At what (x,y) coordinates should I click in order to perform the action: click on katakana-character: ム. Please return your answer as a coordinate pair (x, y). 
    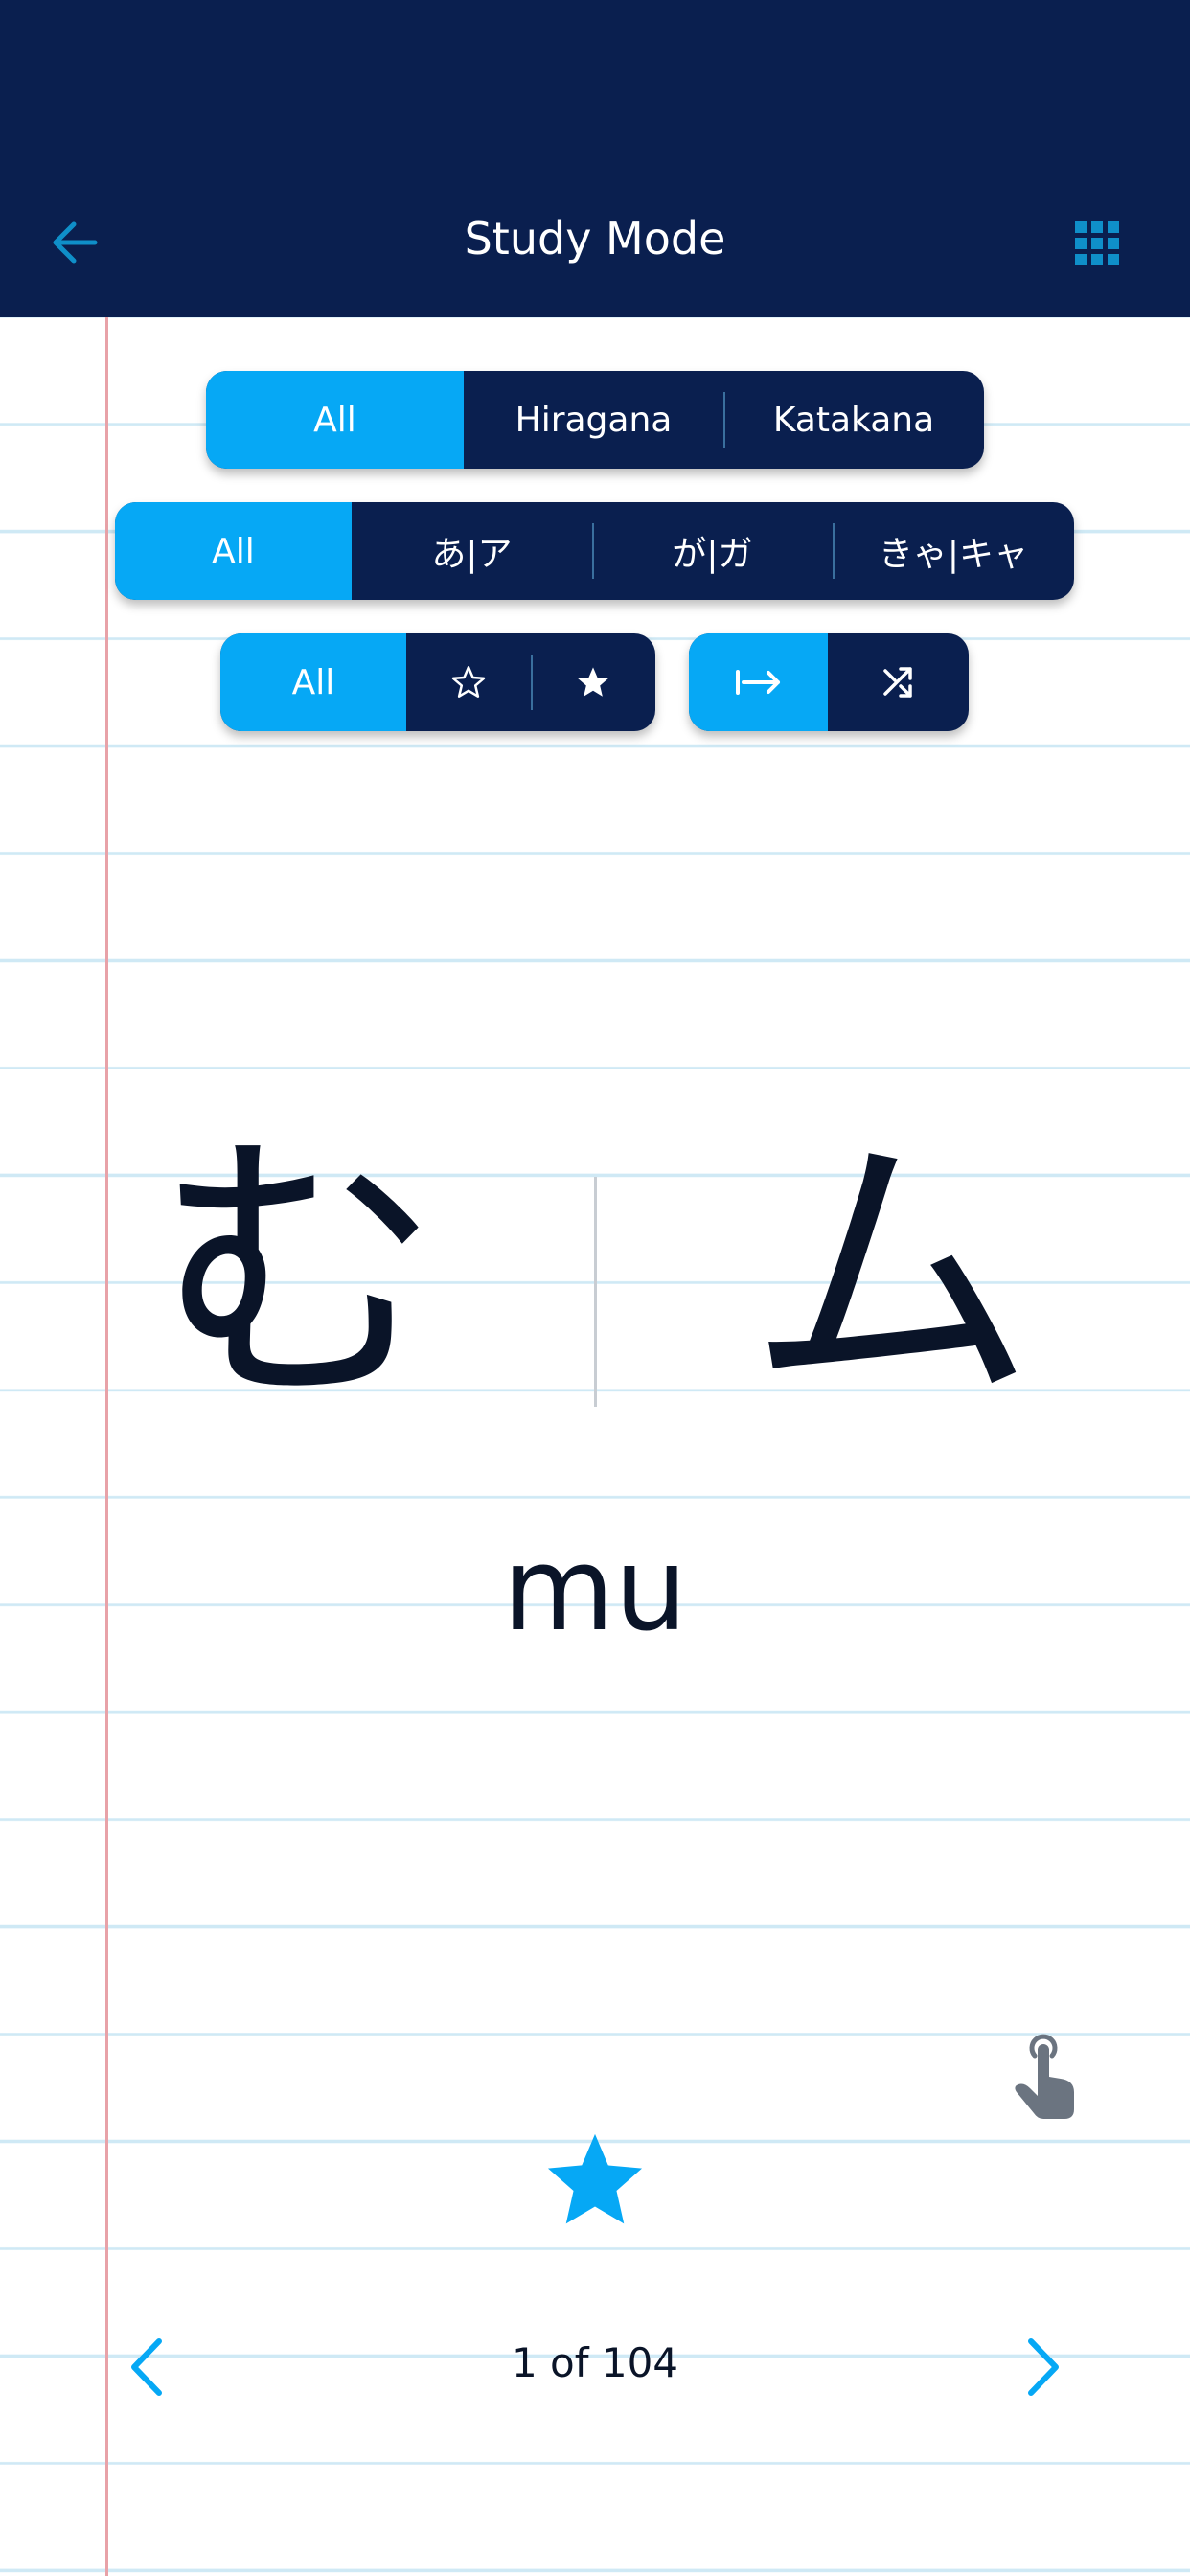
    Looking at the image, I should click on (891, 1274).